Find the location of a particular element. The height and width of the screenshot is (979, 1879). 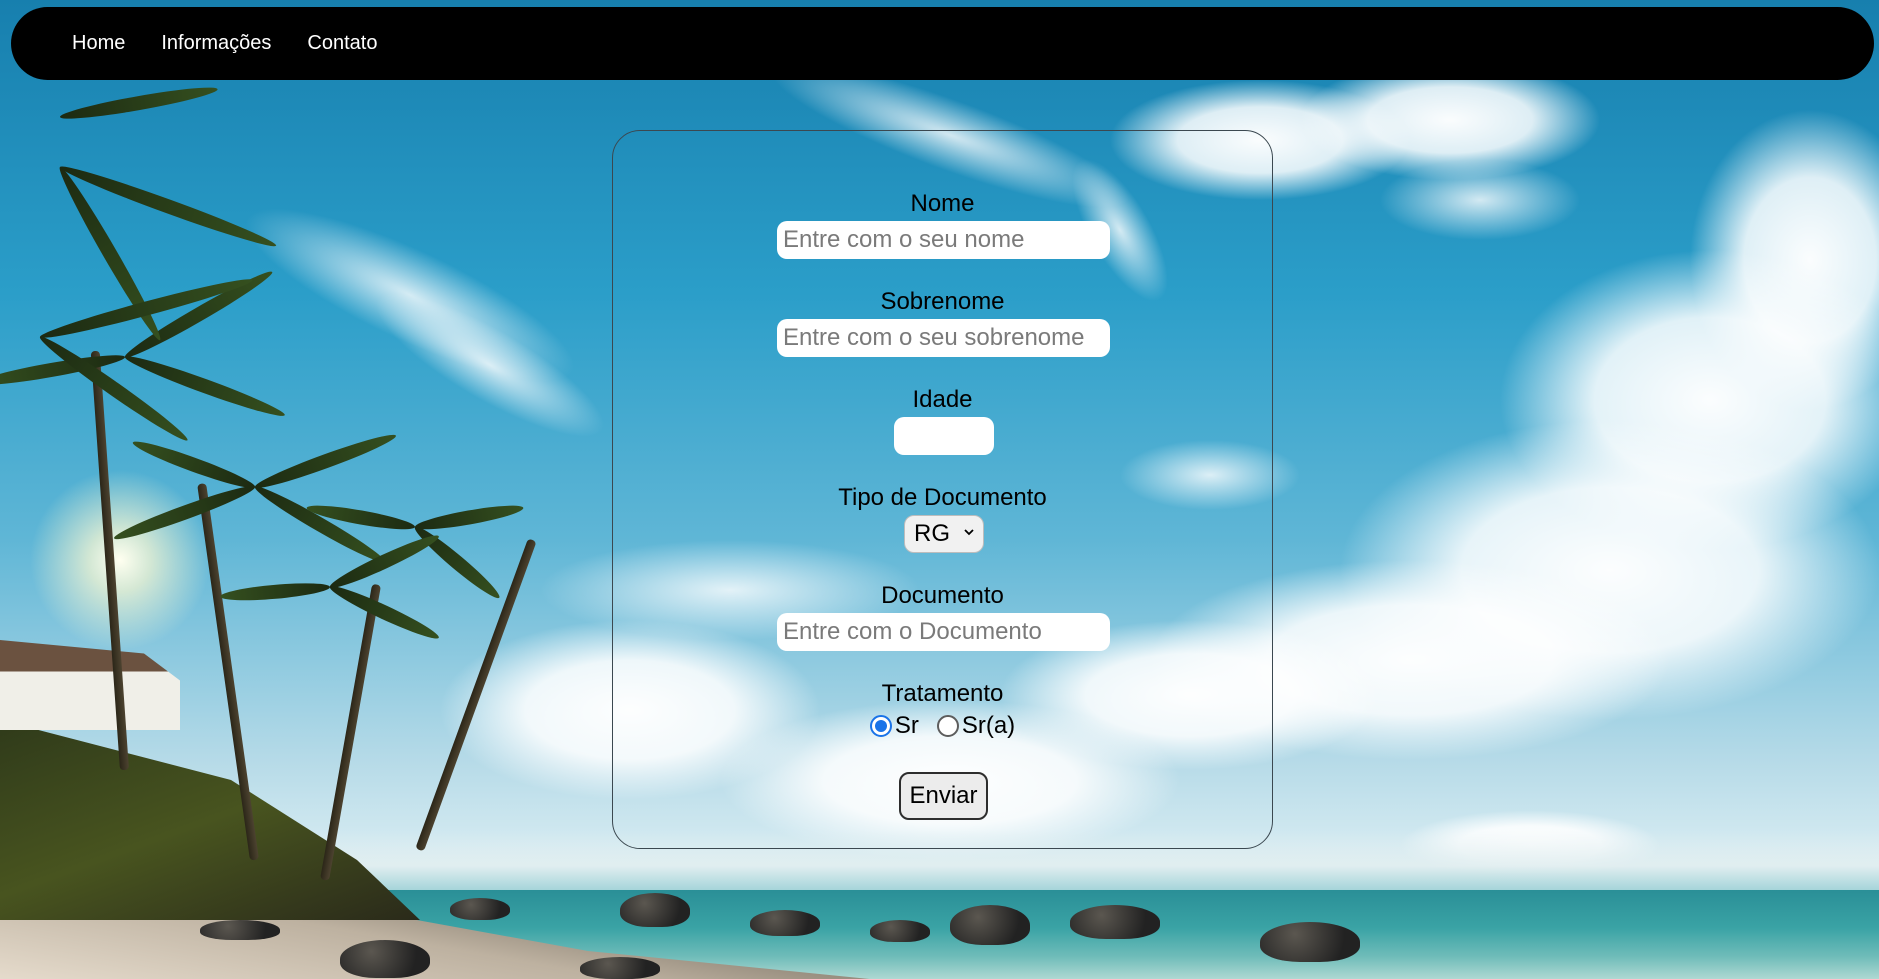

nav-home-link: Home is located at coordinates (98, 43).